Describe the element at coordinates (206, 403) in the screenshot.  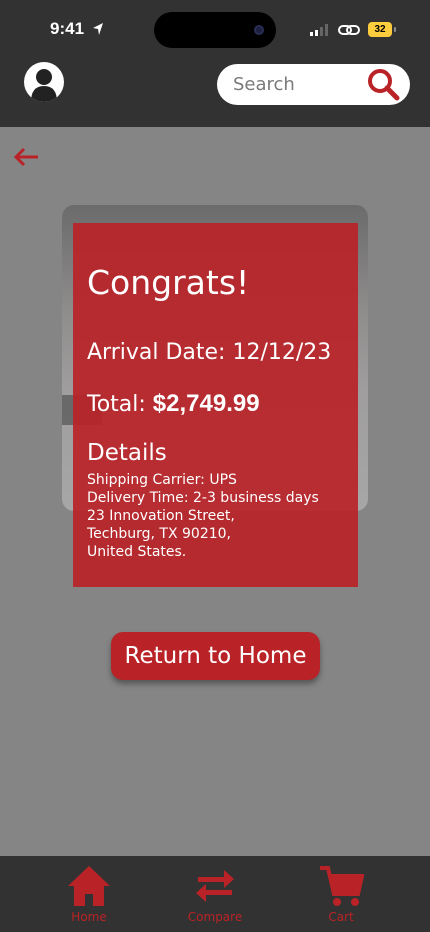
I see `total-value: $2,749.99` at that location.